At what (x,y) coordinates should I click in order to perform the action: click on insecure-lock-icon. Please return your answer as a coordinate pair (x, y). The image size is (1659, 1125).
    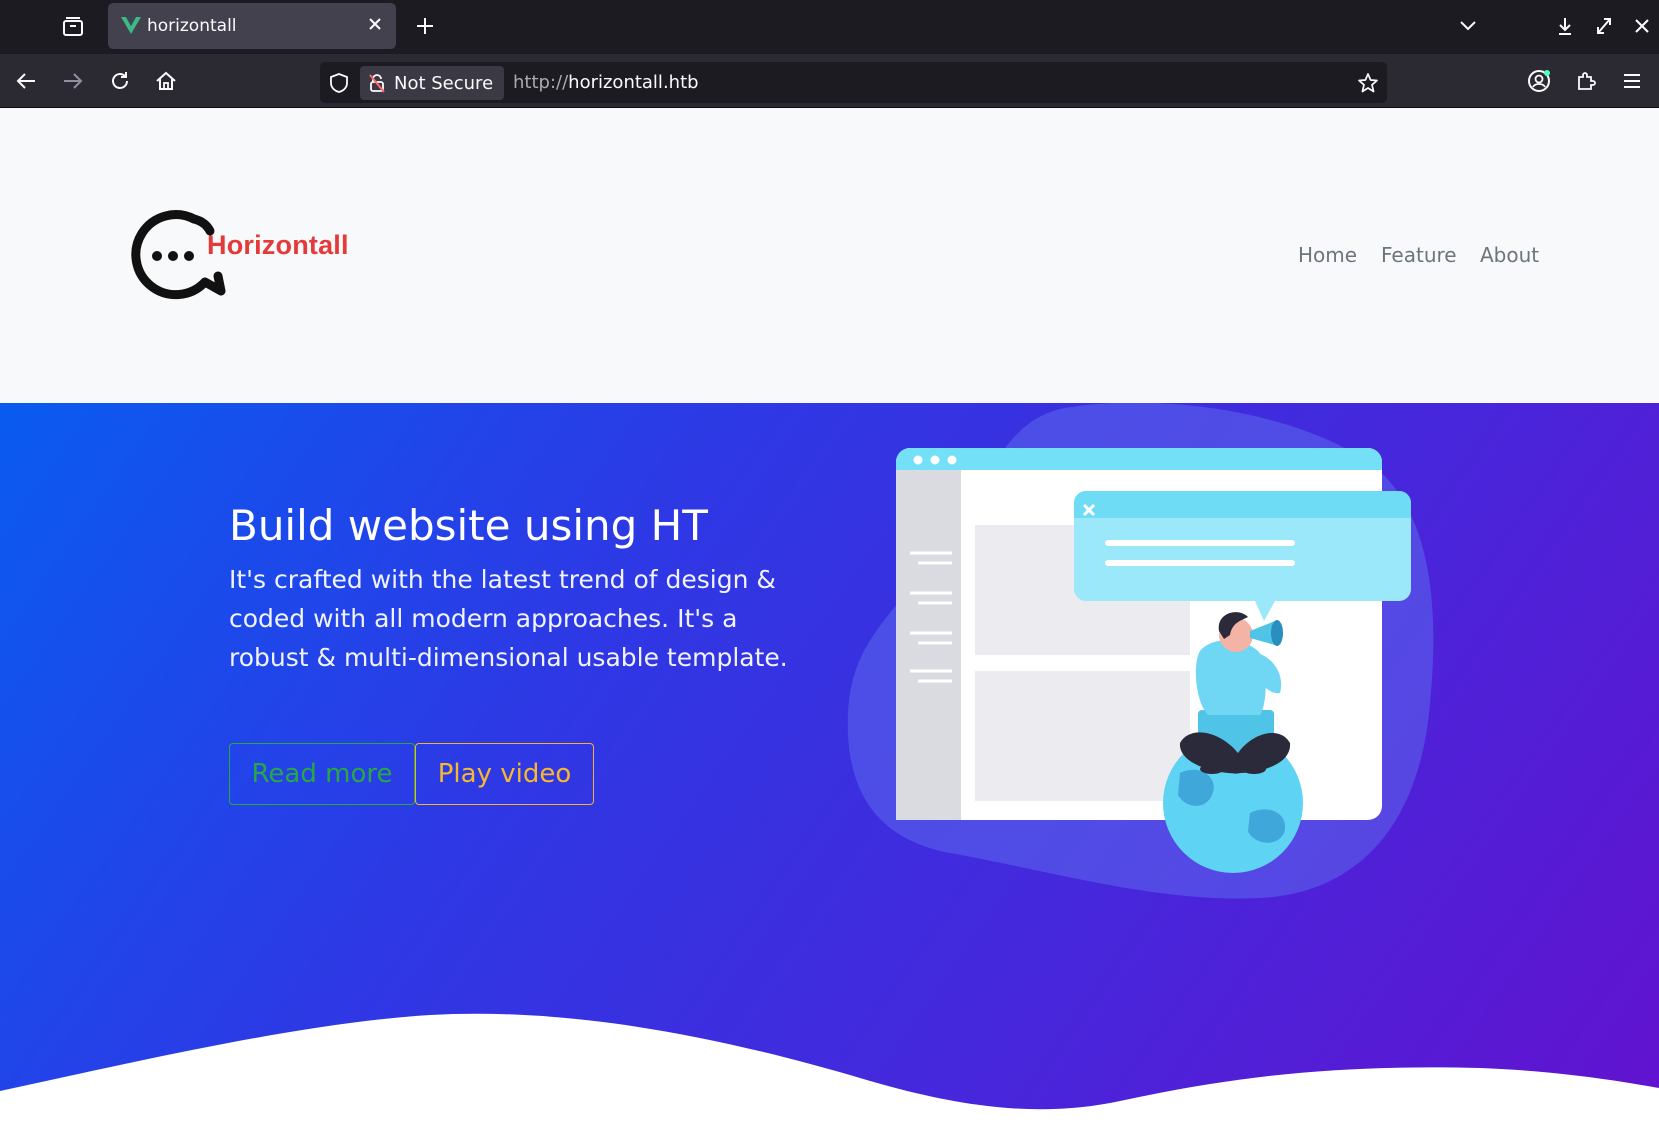
    Looking at the image, I should click on (377, 83).